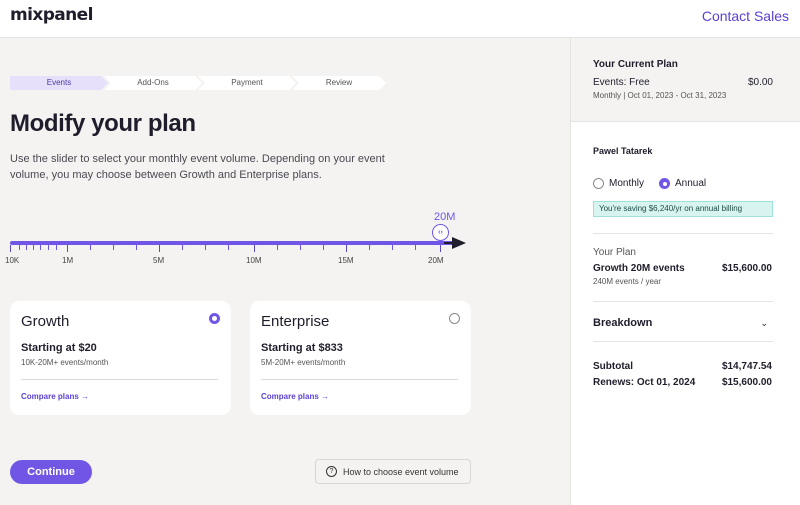  I want to click on plan-price: Starting at $20, so click(59, 348).